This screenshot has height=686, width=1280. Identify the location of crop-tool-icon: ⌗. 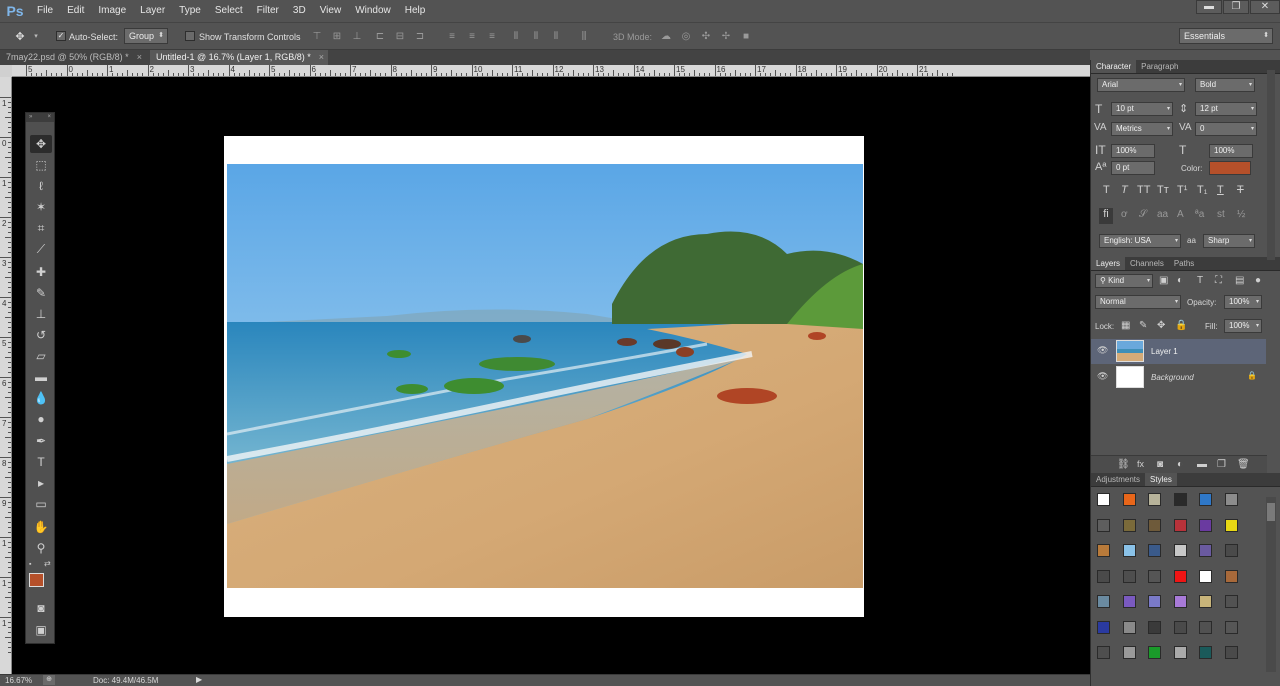
(41, 228).